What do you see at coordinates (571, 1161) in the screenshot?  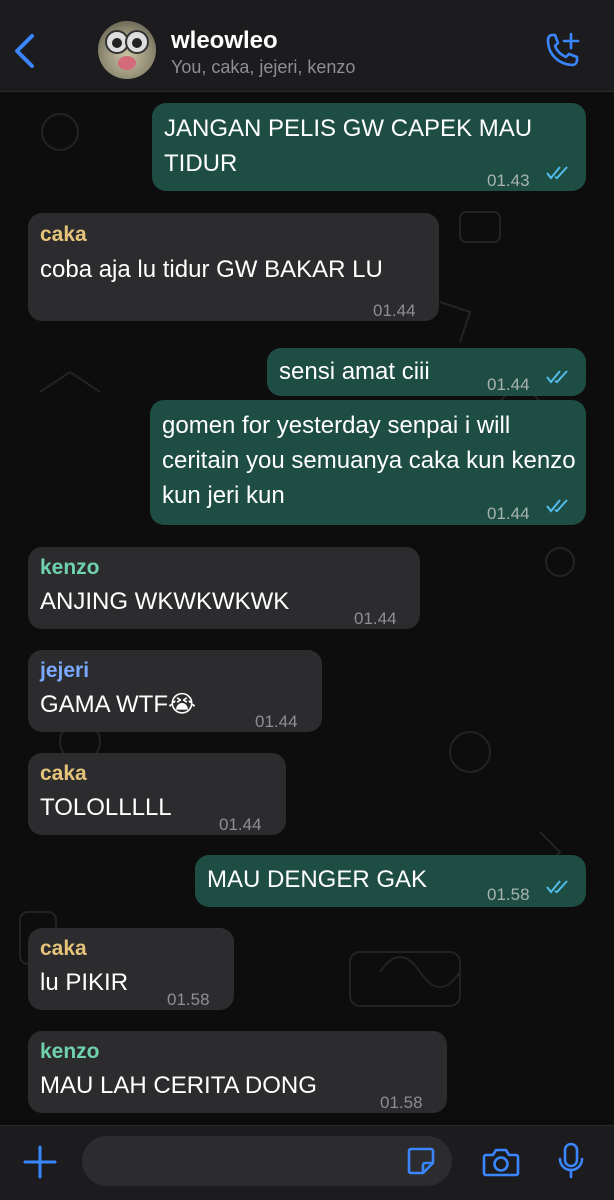 I see `microphone-icon` at bounding box center [571, 1161].